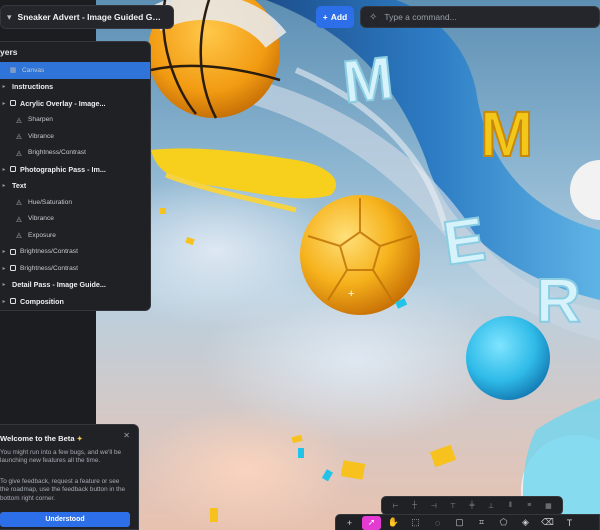 The height and width of the screenshot is (530, 600). What do you see at coordinates (368, 80) in the screenshot?
I see `letter-m-1: M` at bounding box center [368, 80].